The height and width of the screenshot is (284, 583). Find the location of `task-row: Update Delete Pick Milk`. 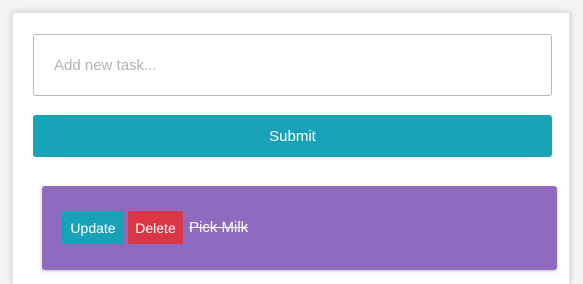

task-row: Update Delete Pick Milk is located at coordinates (155, 227).